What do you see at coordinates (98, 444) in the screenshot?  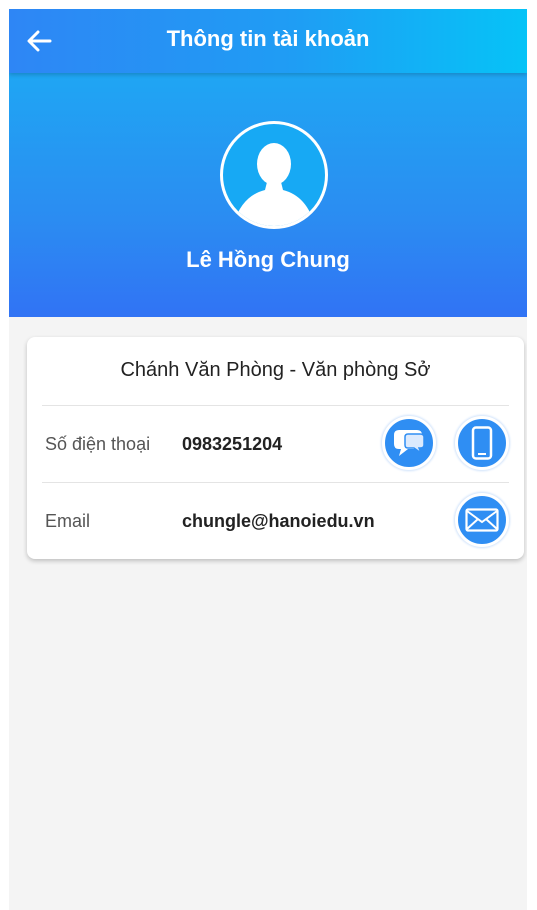 I see `phone-label: Số điện thoại` at bounding box center [98, 444].